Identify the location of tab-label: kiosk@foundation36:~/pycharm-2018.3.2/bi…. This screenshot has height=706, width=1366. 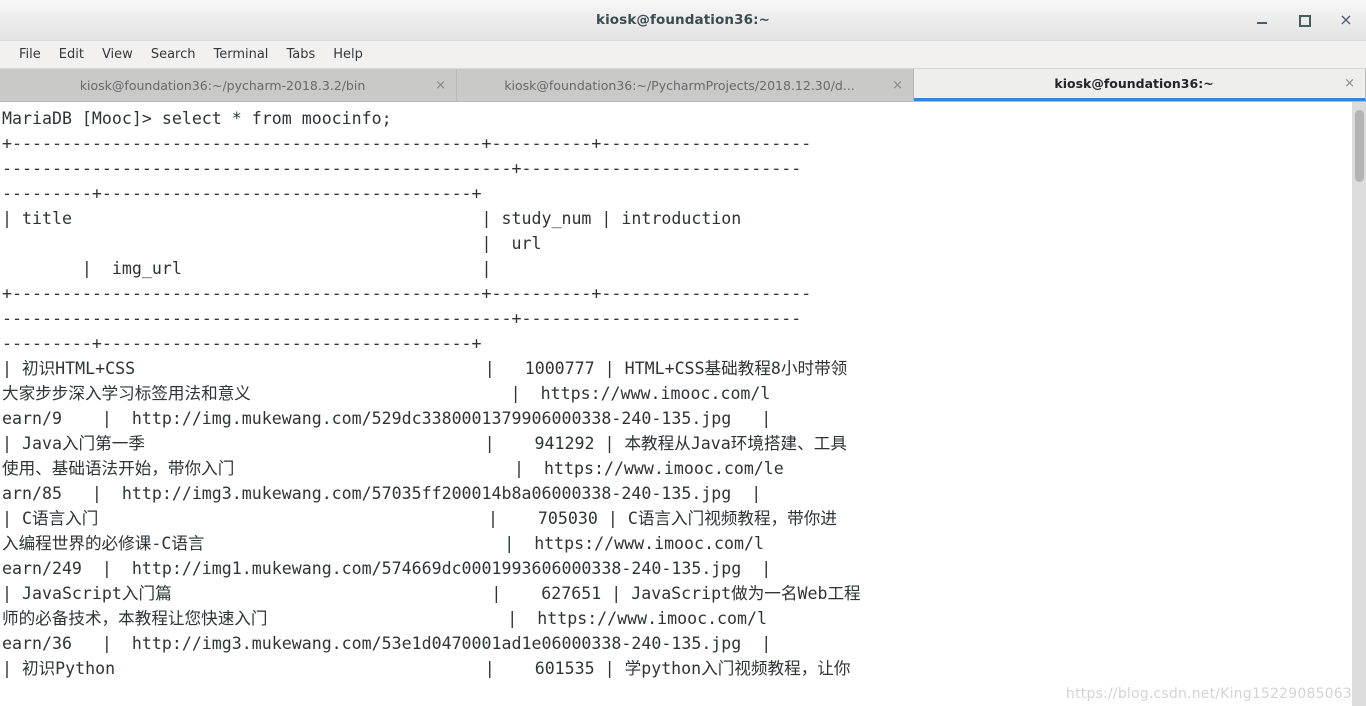
(222, 85).